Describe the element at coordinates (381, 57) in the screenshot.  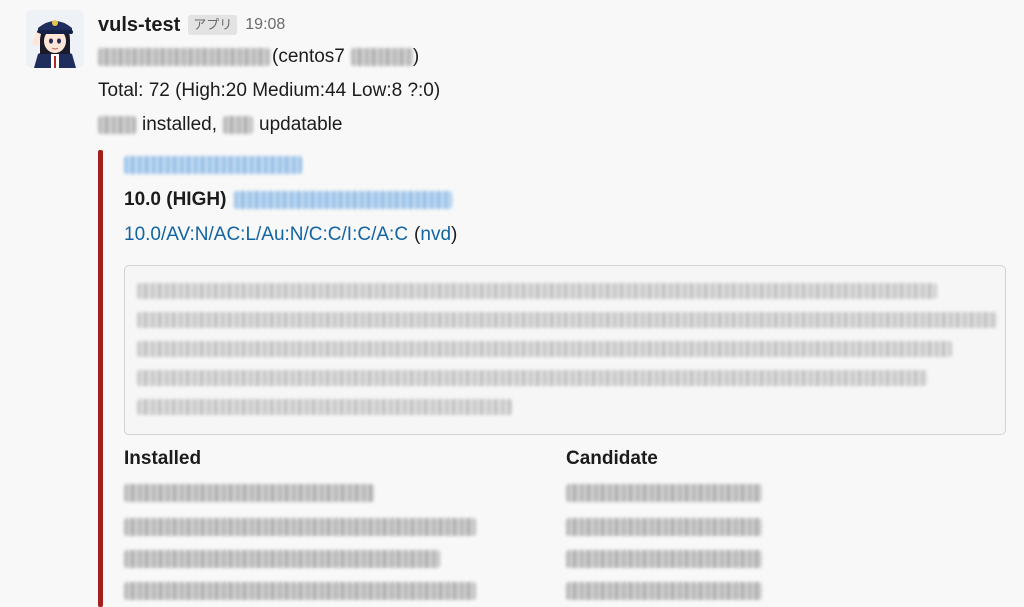
I see `redacted-os-version` at that location.